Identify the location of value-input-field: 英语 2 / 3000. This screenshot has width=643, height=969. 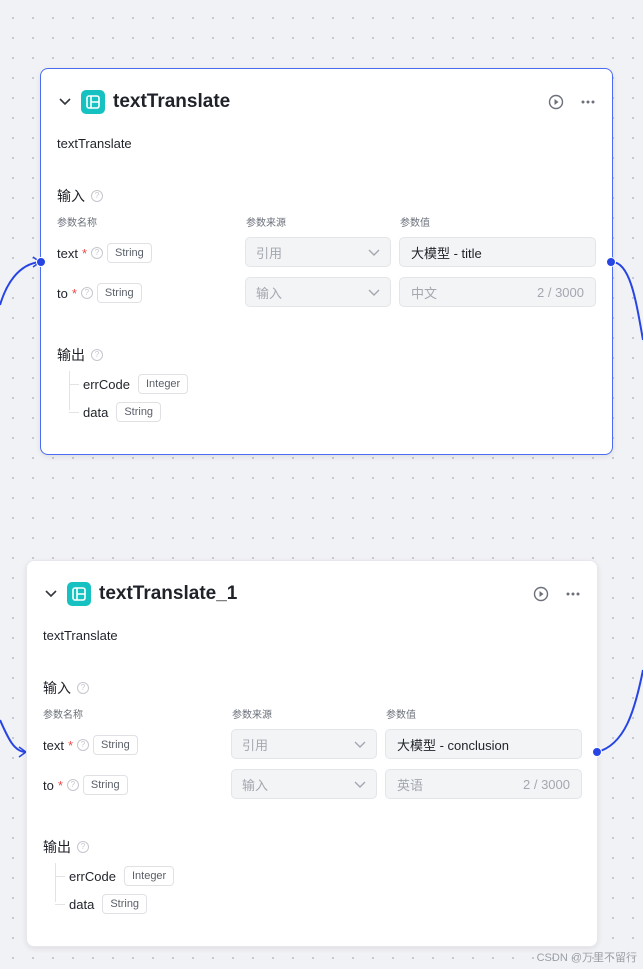
(483, 784).